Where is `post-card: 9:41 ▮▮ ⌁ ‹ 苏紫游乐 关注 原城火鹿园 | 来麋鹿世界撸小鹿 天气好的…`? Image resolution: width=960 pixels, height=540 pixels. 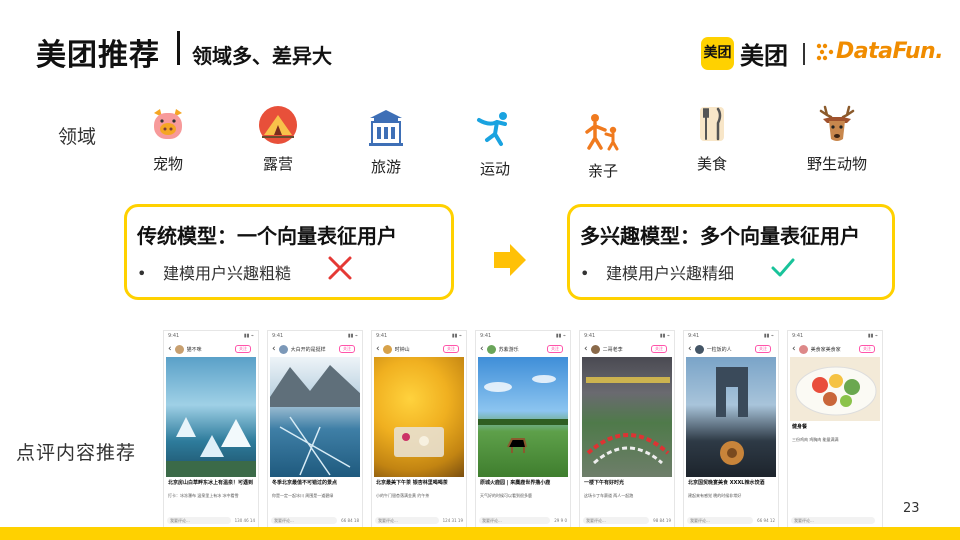 post-card: 9:41 ▮▮ ⌁ ‹ 苏紫游乐 关注 原城火鹿园 | 来麋鹿世界撸小鹿 天气好的… is located at coordinates (523, 429).